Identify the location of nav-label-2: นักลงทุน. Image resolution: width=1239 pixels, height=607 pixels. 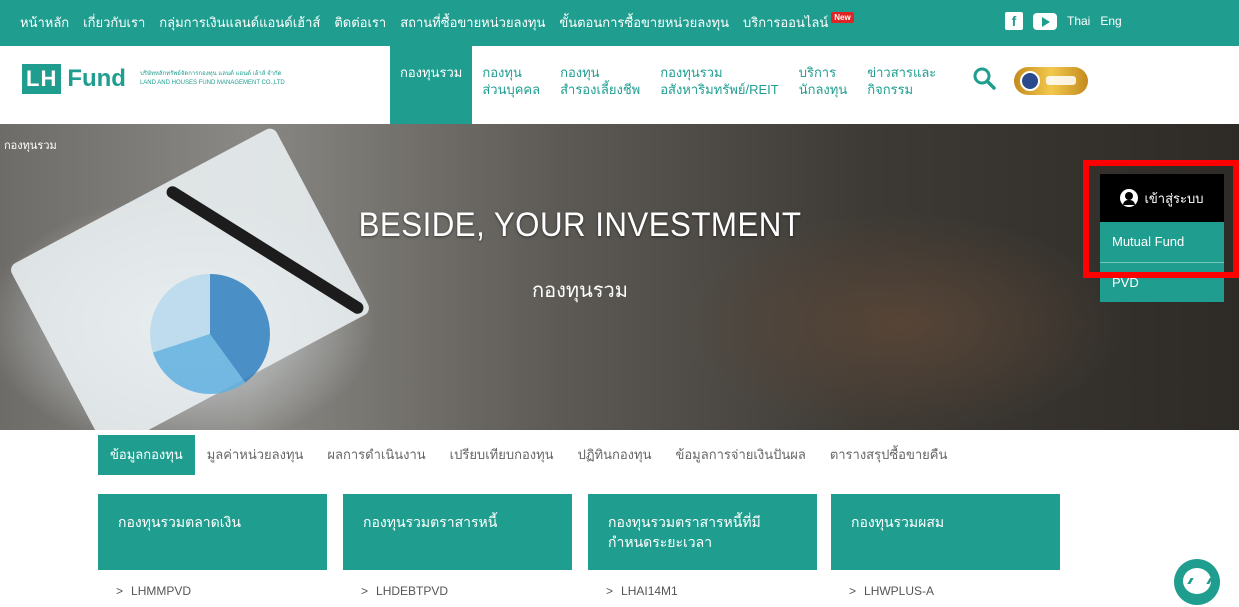
(823, 89).